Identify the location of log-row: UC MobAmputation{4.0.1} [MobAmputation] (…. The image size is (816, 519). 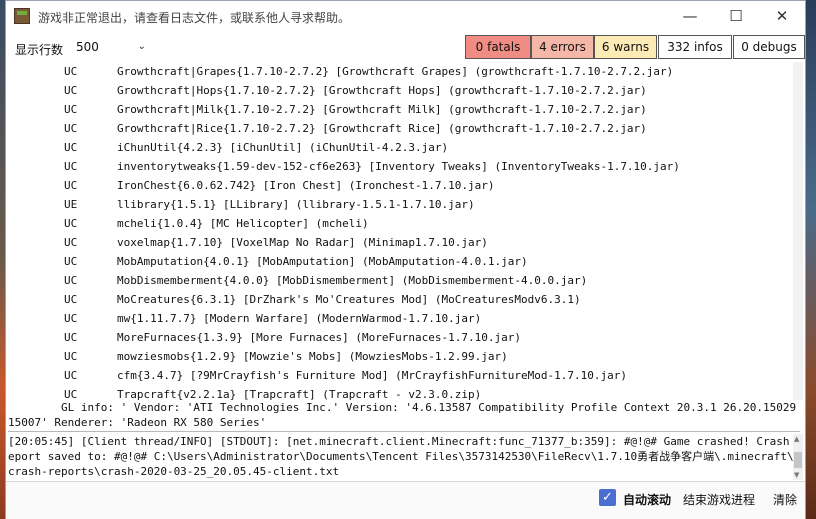
(403, 261).